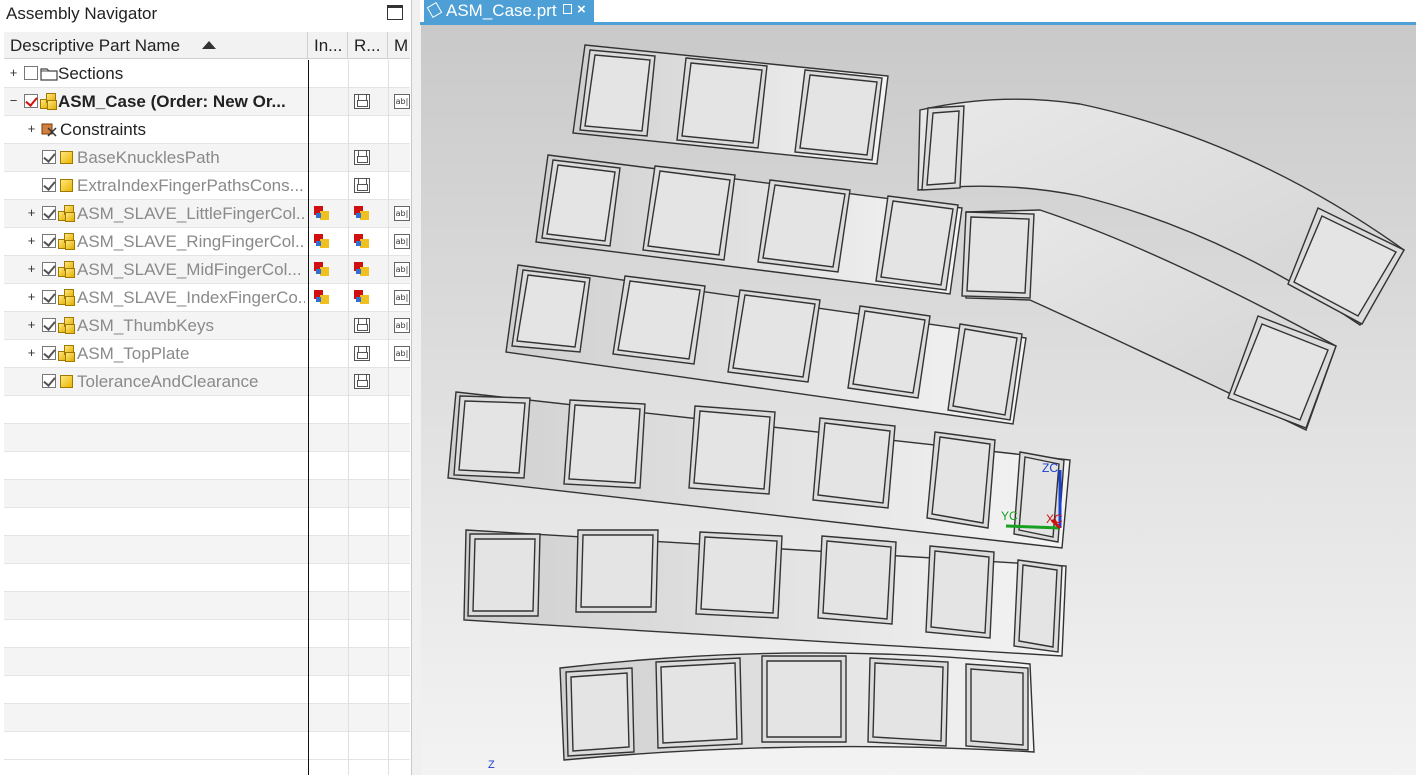 The width and height of the screenshot is (1416, 775). Describe the element at coordinates (207, 382) in the screenshot. I see `tree-row-component: ToleranceAndClearance` at that location.